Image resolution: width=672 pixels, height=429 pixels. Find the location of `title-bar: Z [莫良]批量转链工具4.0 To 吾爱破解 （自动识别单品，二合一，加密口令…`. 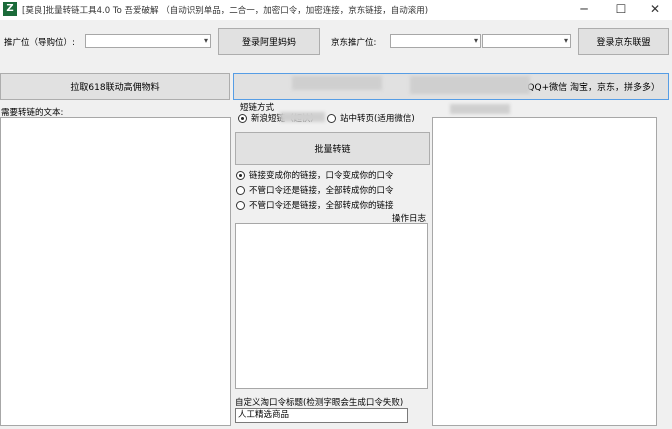

title-bar: Z [莫良]批量转链工具4.0 To 吾爱破解 （自动识别单品，二合一，加密口令… is located at coordinates (336, 10).